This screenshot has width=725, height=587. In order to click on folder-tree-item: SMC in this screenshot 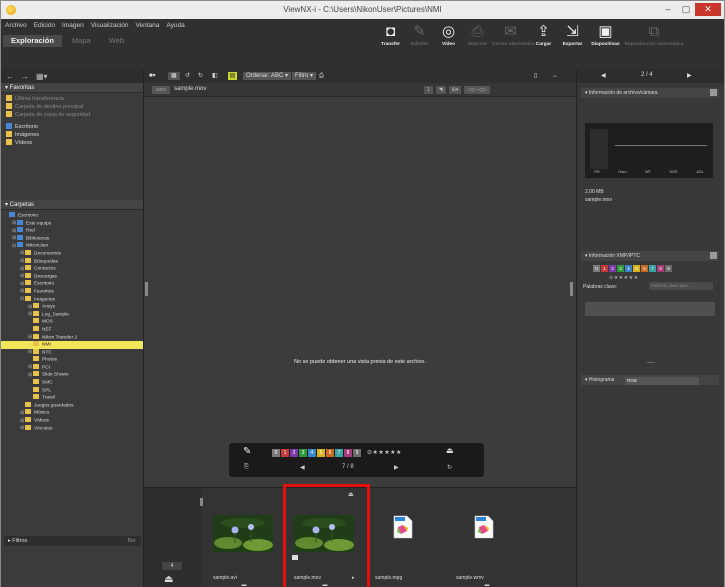, I will do `click(72, 383)`.